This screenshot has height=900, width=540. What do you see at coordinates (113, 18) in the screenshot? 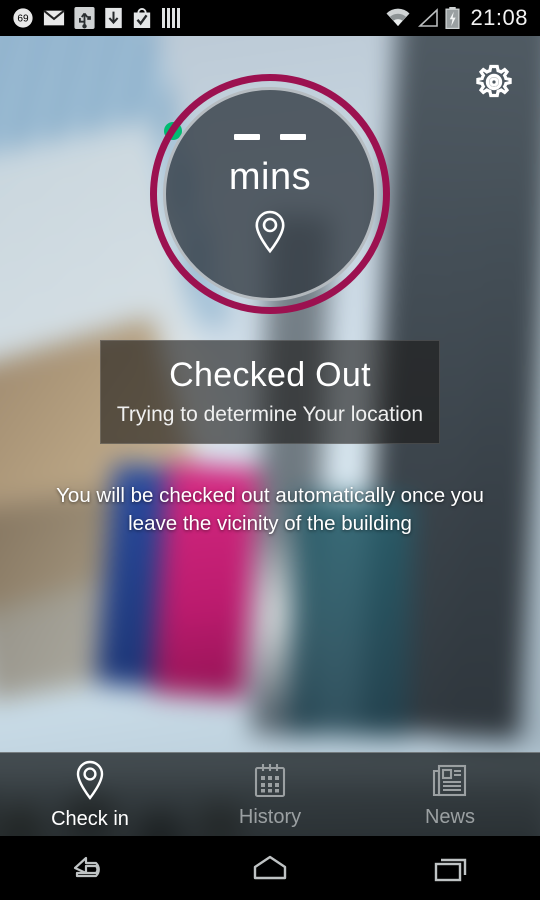
I see `download-icon` at bounding box center [113, 18].